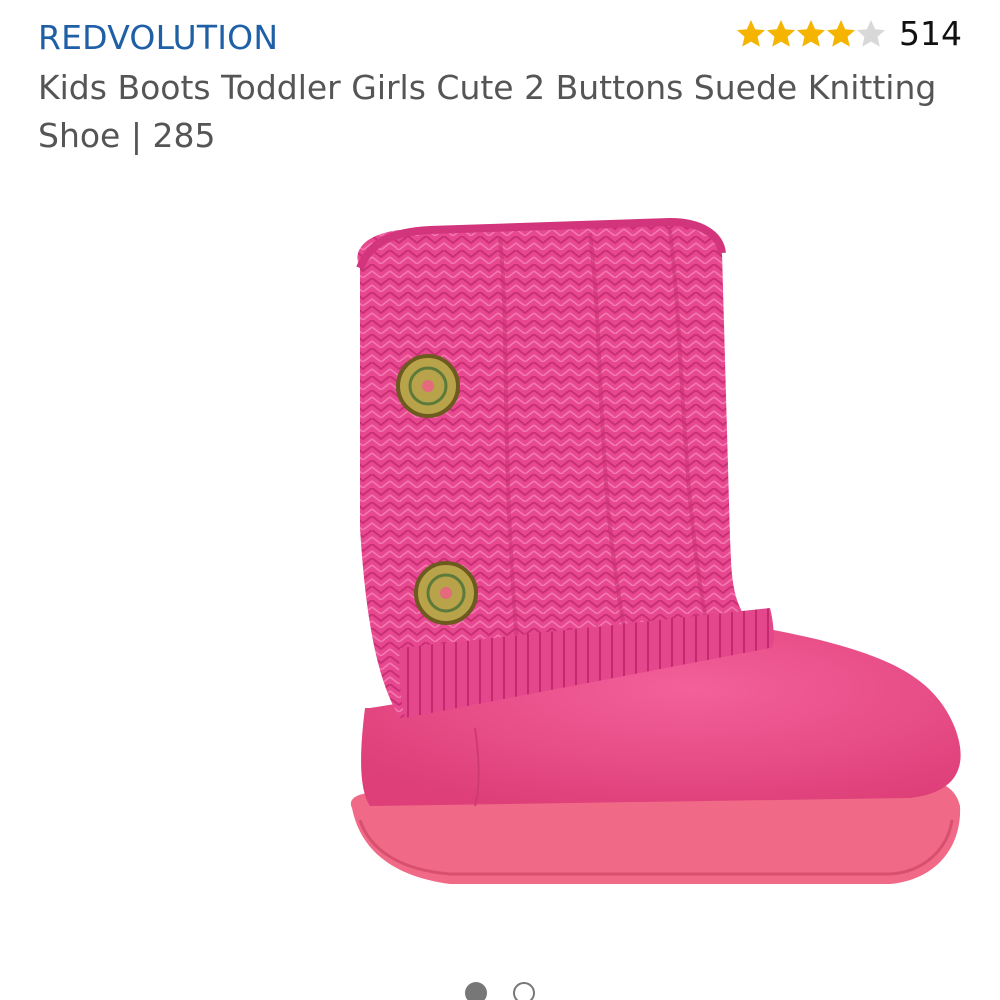  What do you see at coordinates (158, 37) in the screenshot?
I see `brand-link: REDVOLUTION` at bounding box center [158, 37].